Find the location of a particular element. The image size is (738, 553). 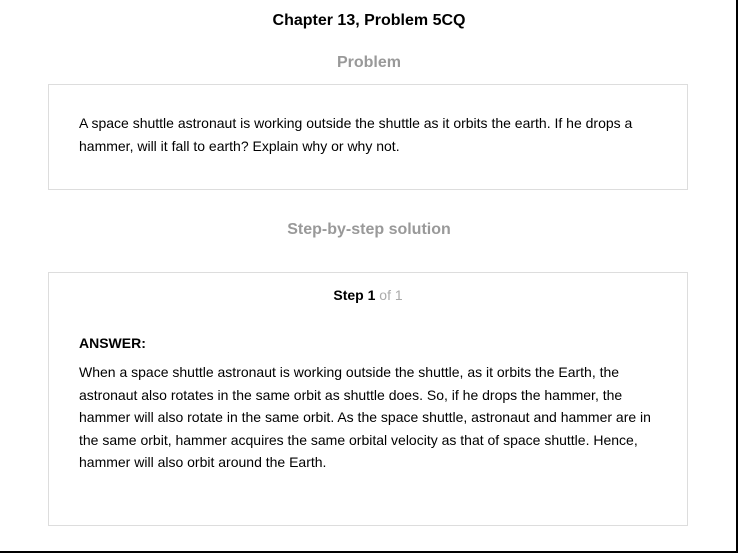

step-indicator: Step 1 of 1 is located at coordinates (368, 295).